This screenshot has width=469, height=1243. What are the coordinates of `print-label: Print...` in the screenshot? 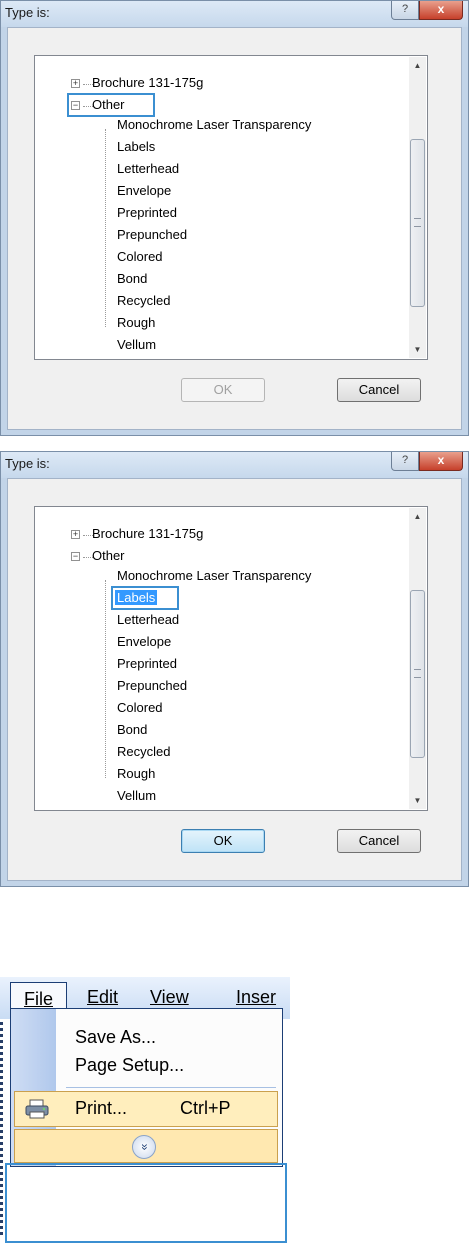 It's located at (101, 1108).